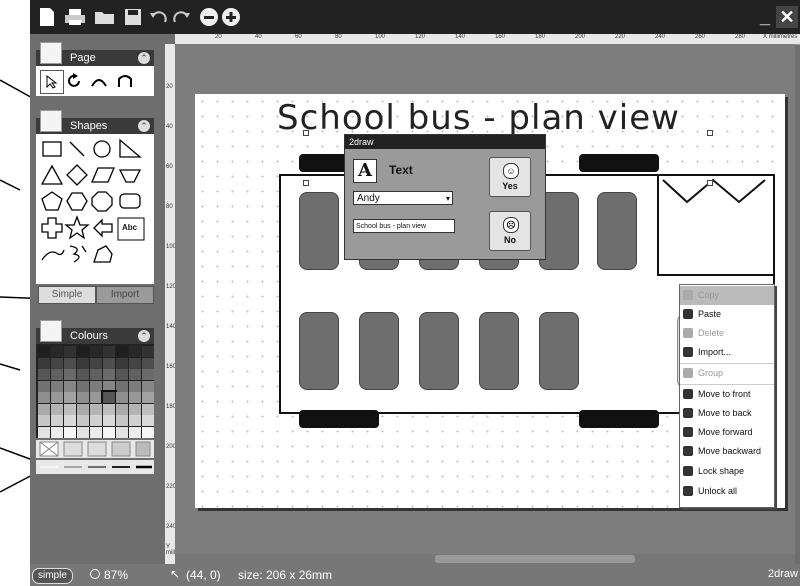 The width and height of the screenshot is (800, 586). What do you see at coordinates (727, 471) in the screenshot?
I see `menu-item-lock-shape: Lock shape` at bounding box center [727, 471].